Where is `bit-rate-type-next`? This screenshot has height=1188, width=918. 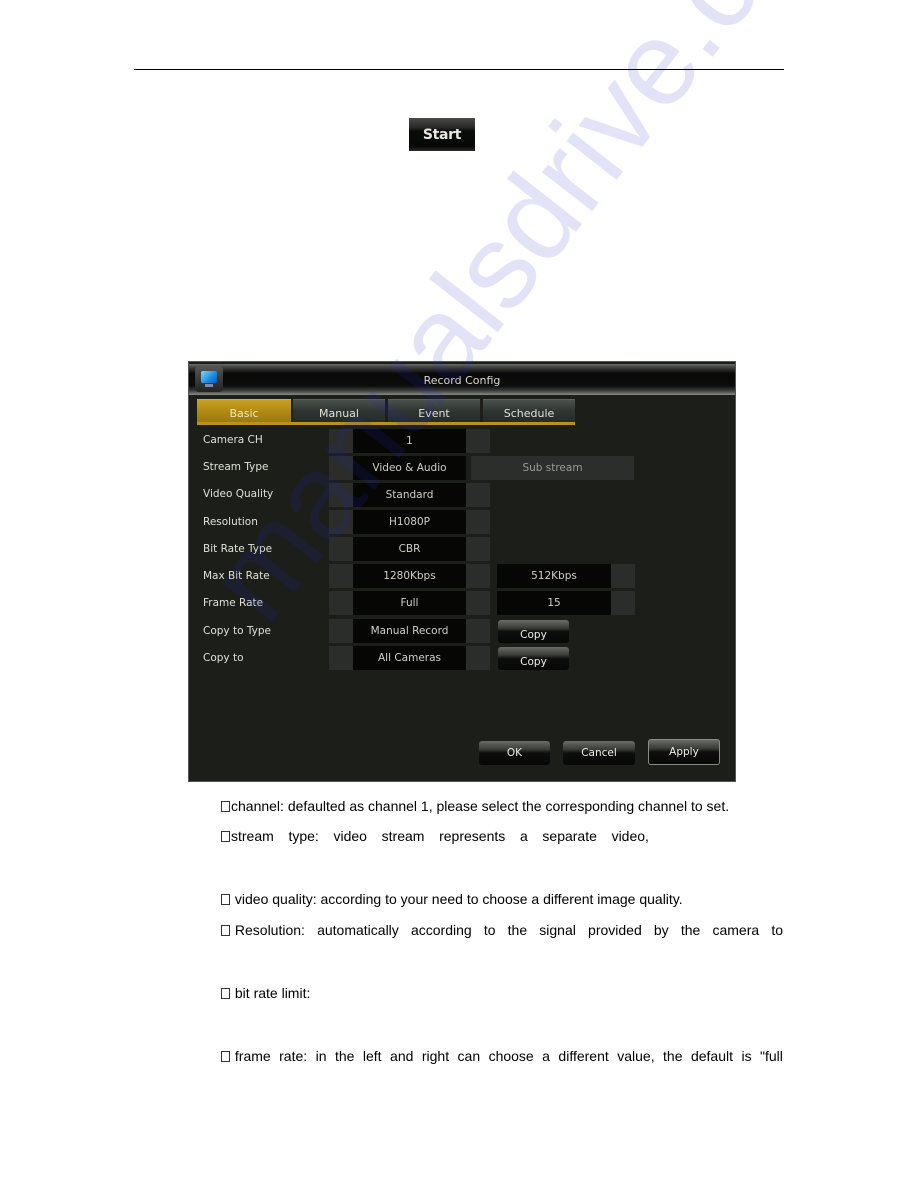 bit-rate-type-next is located at coordinates (478, 549).